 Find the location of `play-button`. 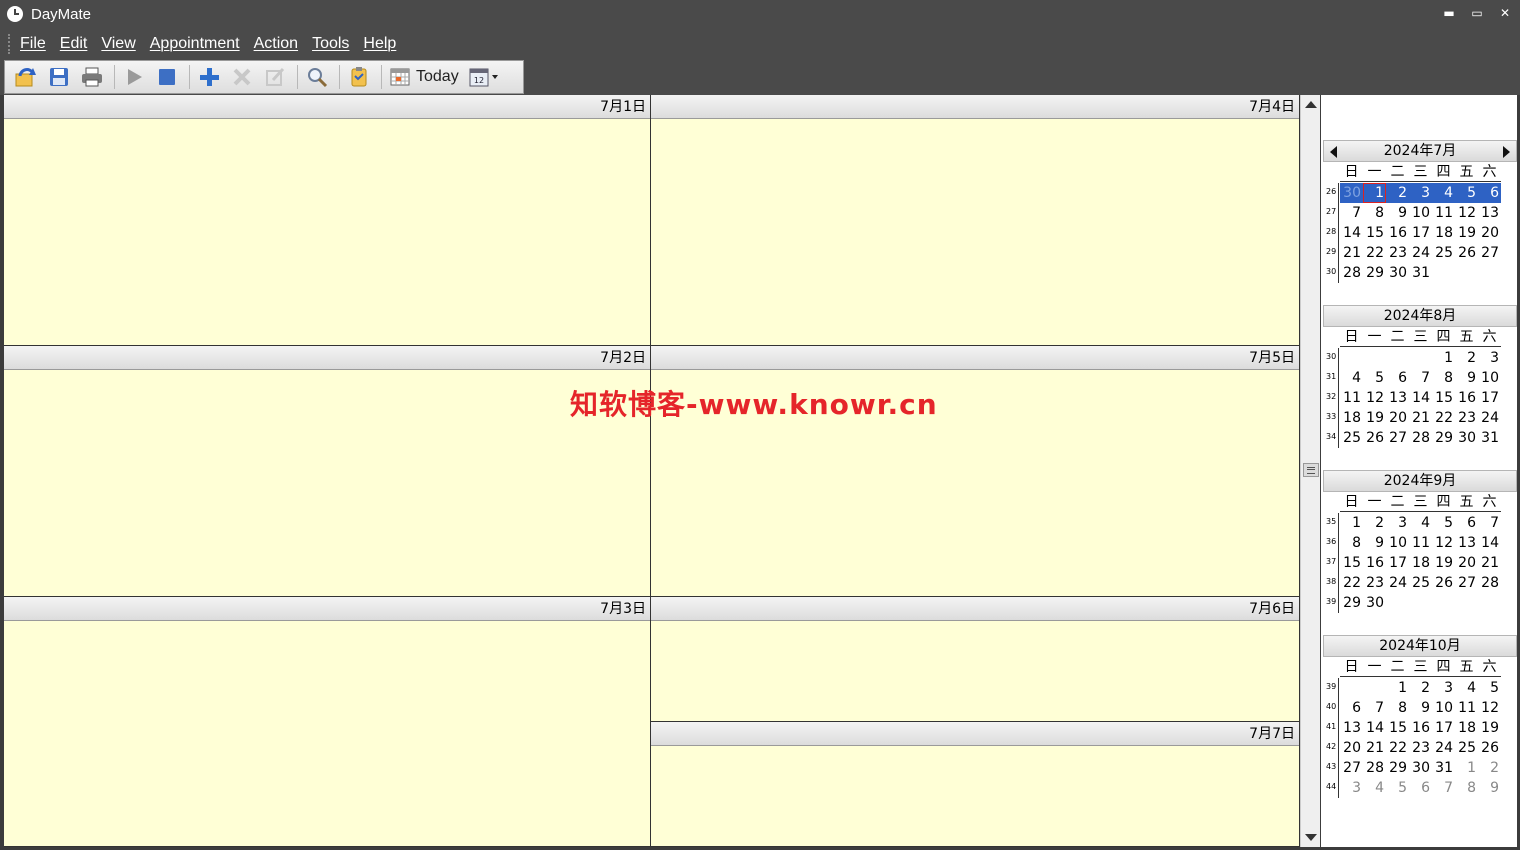

play-button is located at coordinates (134, 77).